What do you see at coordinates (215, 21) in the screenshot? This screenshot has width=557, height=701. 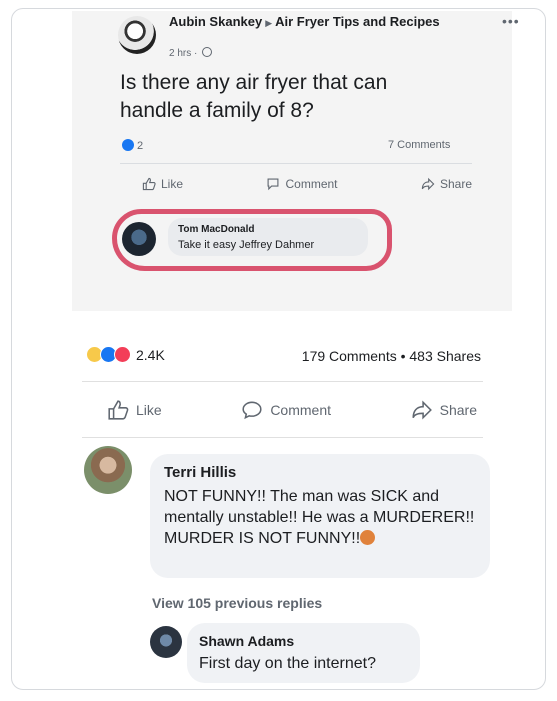 I see `author-name: Aubin Skankey` at bounding box center [215, 21].